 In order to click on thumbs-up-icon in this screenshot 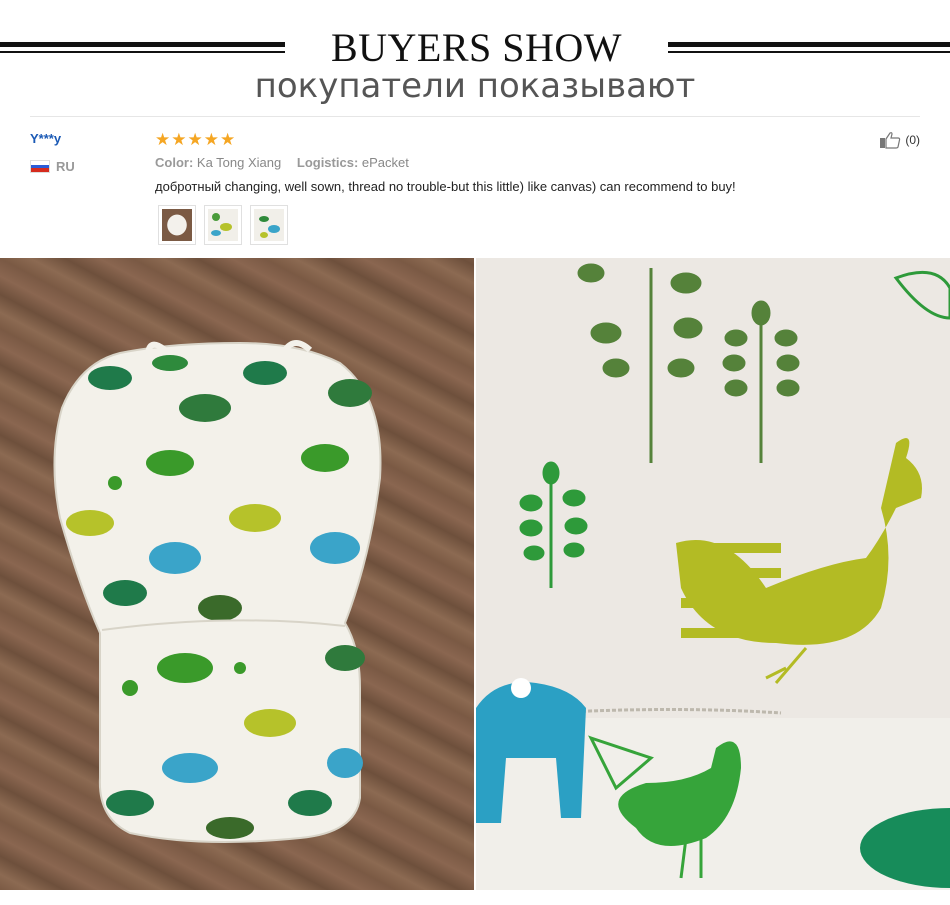, I will do `click(890, 140)`.